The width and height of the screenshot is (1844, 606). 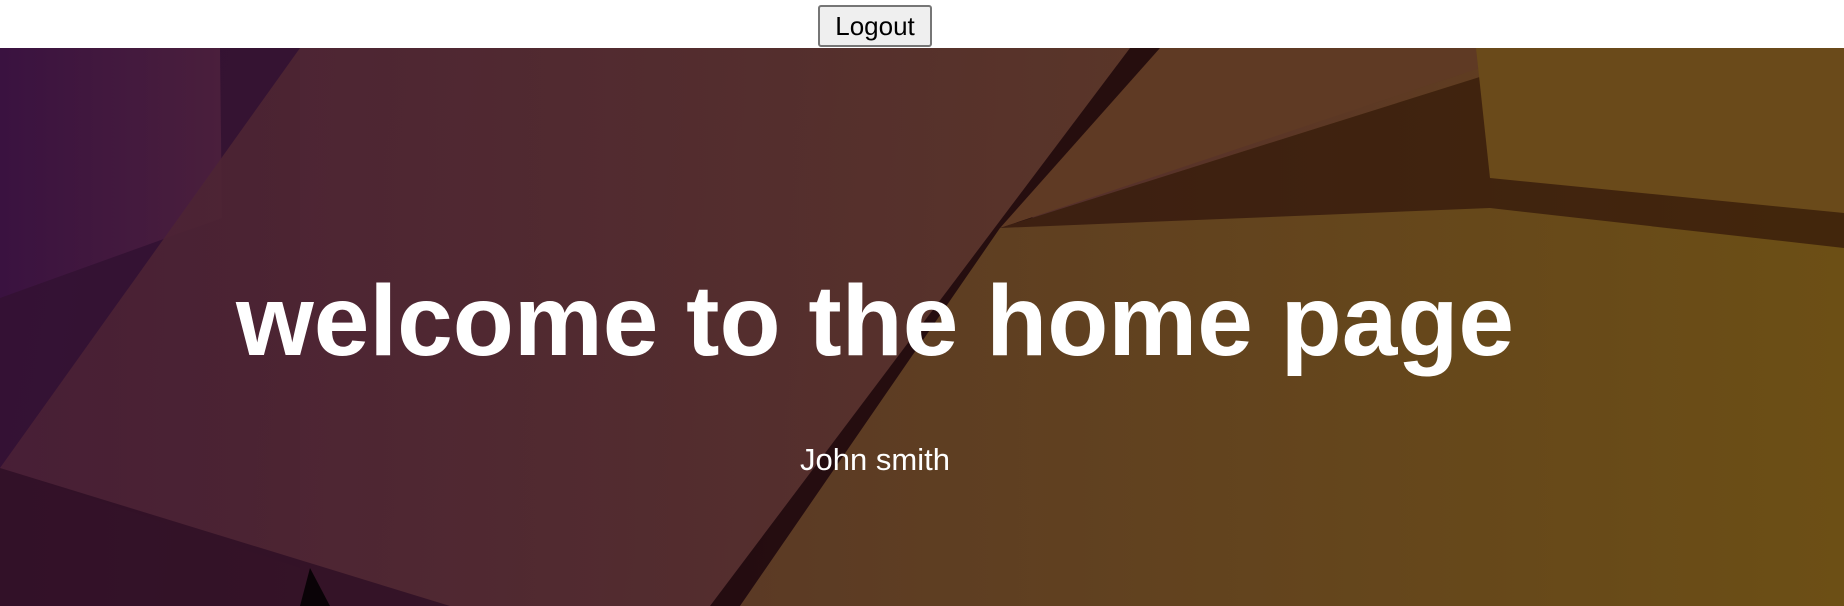 I want to click on logout-button: Logout, so click(x=875, y=26).